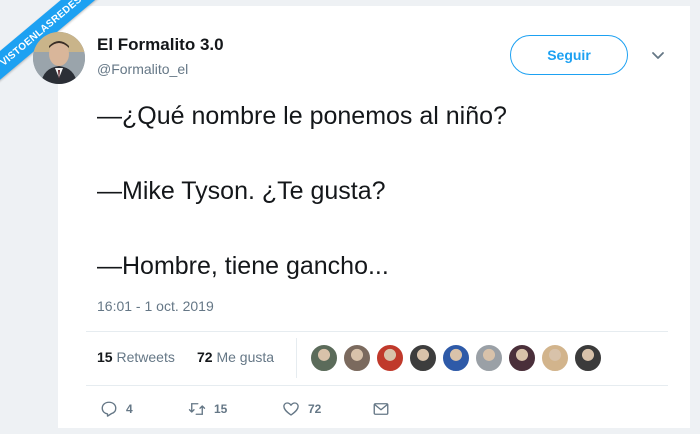 Image resolution: width=700 pixels, height=434 pixels. Describe the element at coordinates (155, 306) in the screenshot. I see `tweet-timestamp: 16:01 - 1 oct. 2019` at that location.